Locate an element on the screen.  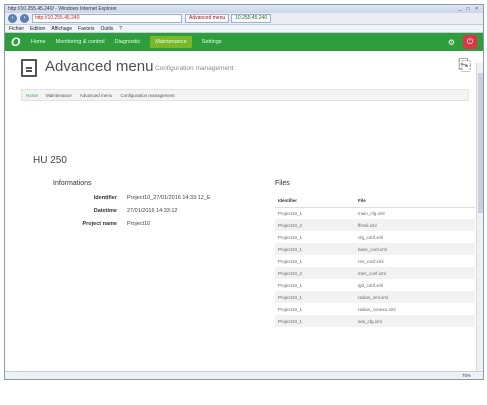
table-row: Project10_1 ass_cfg.xml is located at coordinates (375, 321).